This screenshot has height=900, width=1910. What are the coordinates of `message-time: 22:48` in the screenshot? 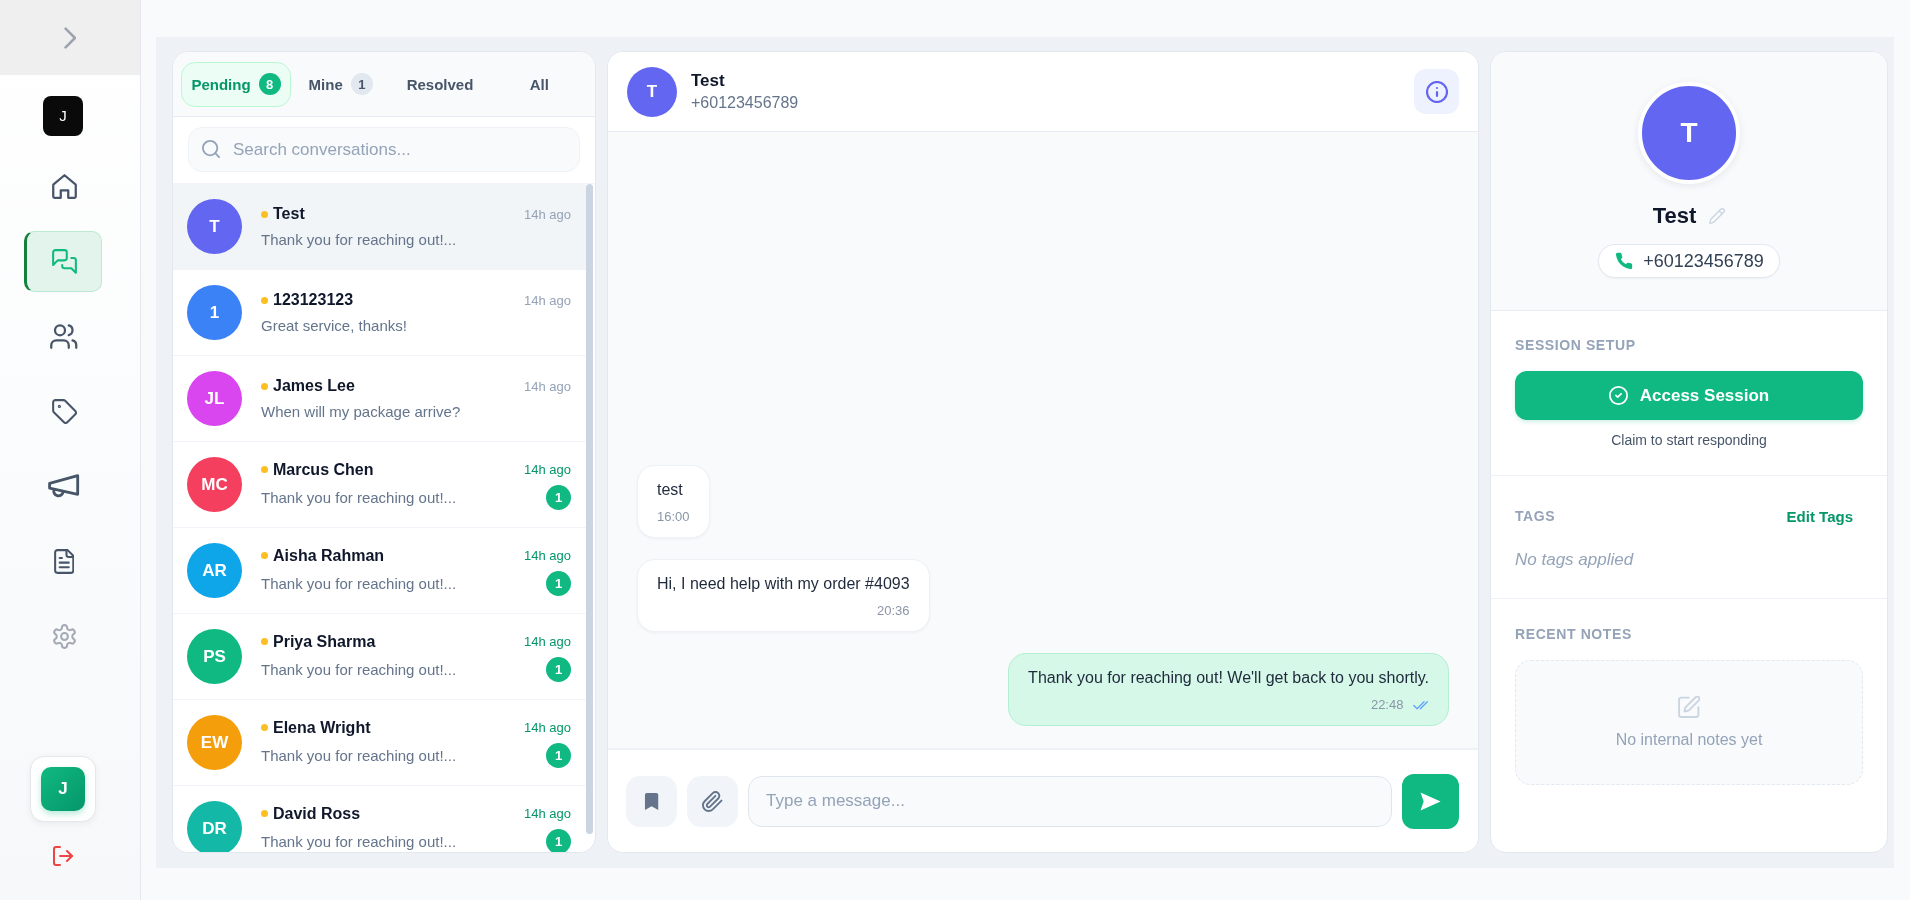 It's located at (1387, 705).